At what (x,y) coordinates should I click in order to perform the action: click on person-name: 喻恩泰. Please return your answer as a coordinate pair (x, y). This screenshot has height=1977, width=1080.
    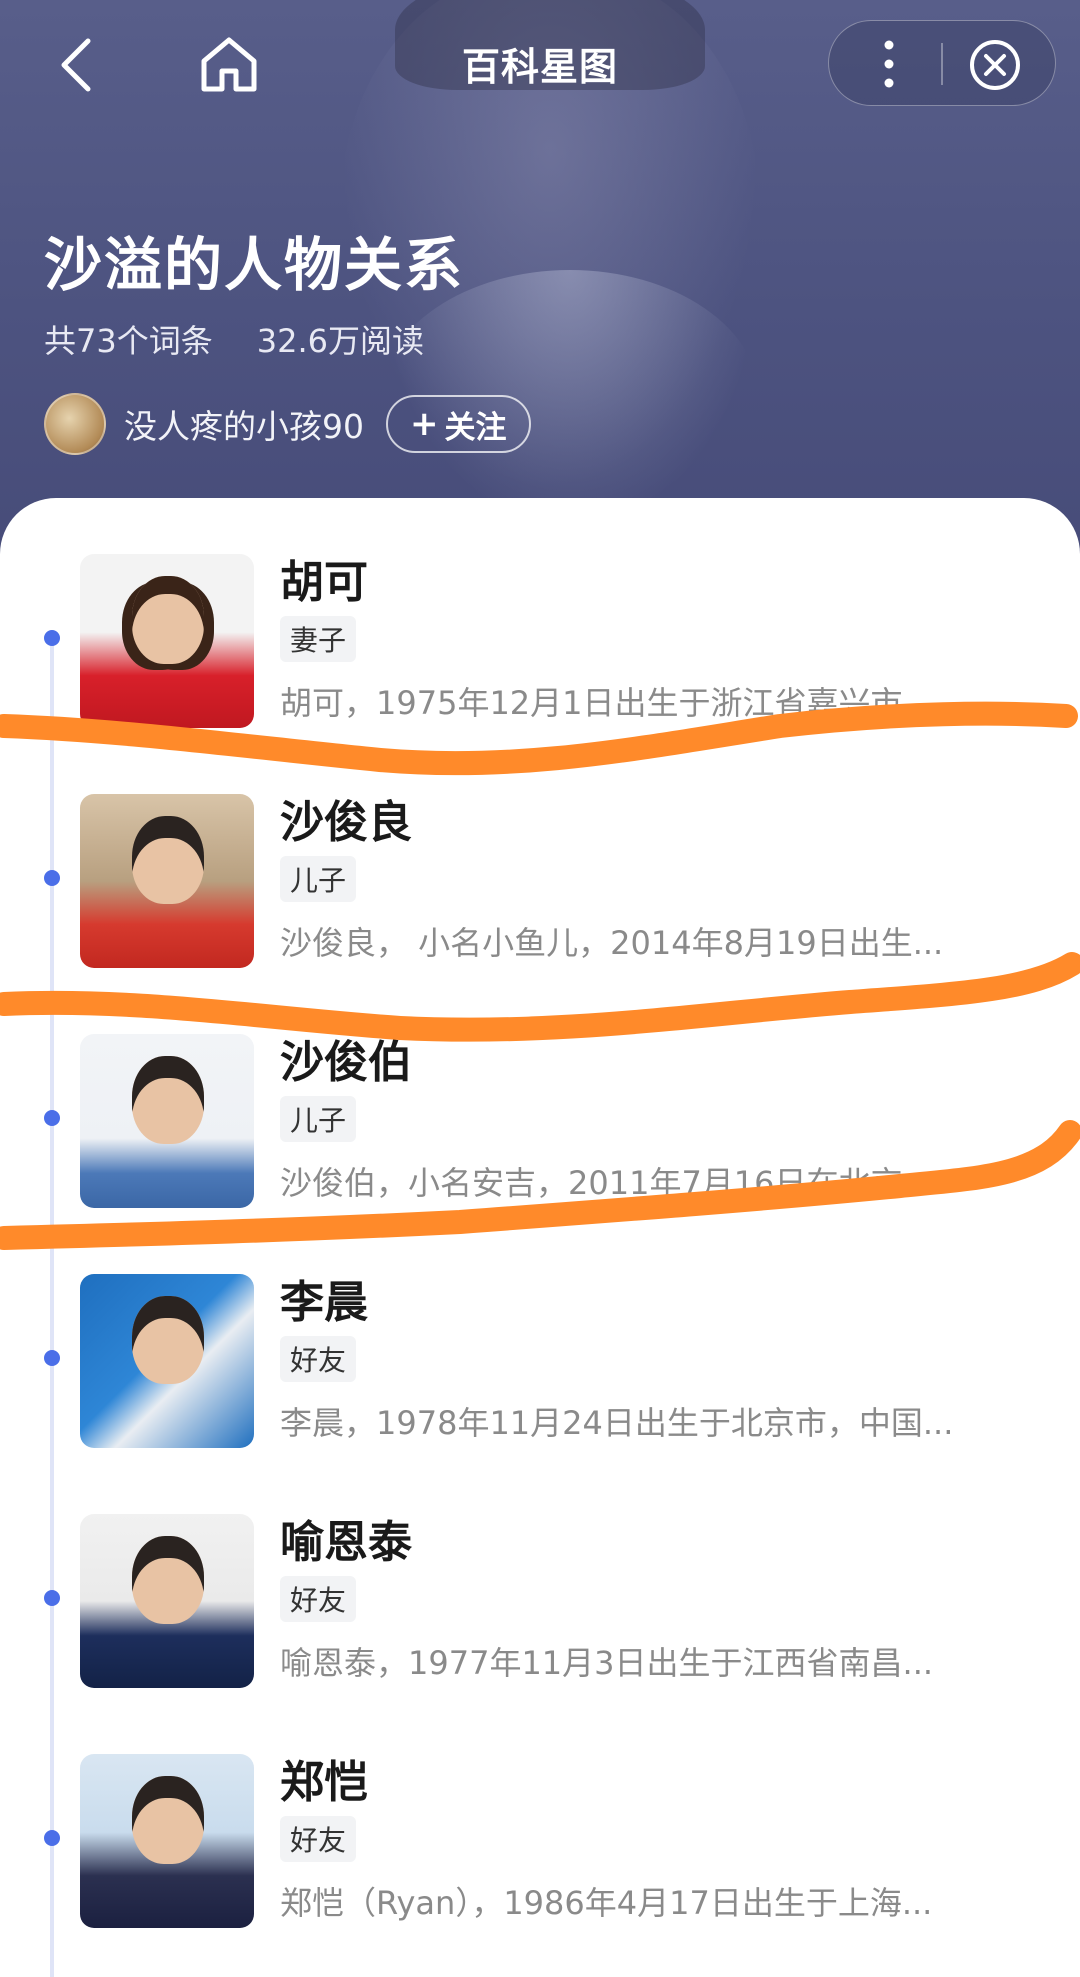
    Looking at the image, I should click on (346, 1542).